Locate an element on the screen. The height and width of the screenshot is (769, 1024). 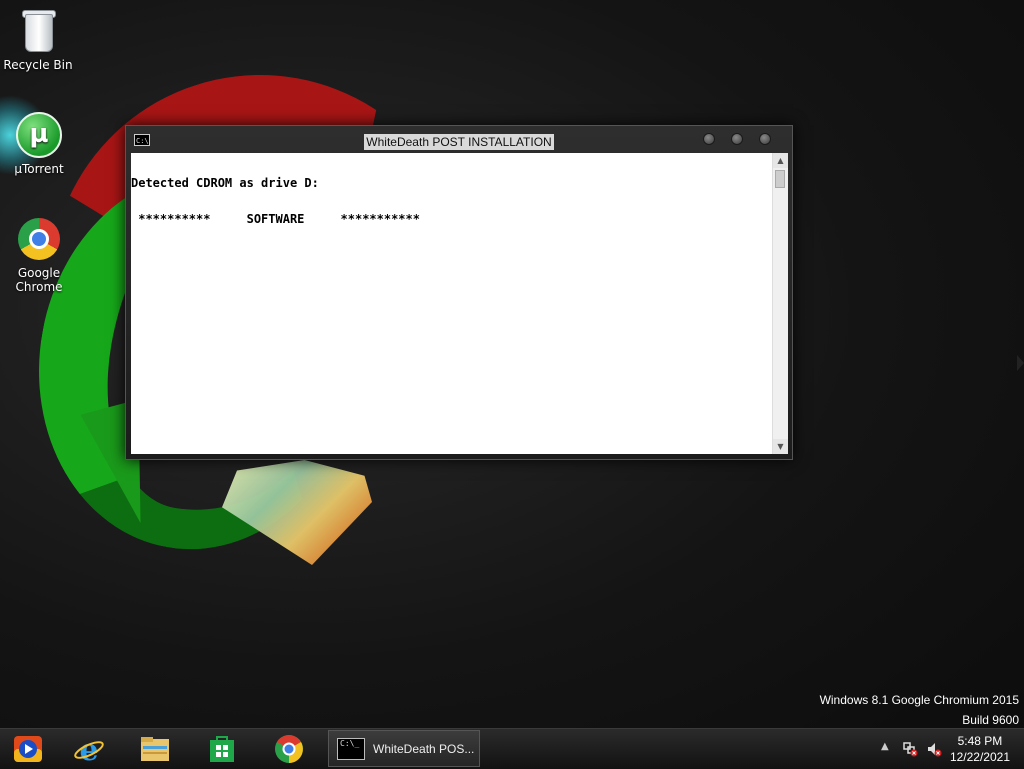
close-button is located at coordinates (765, 139).